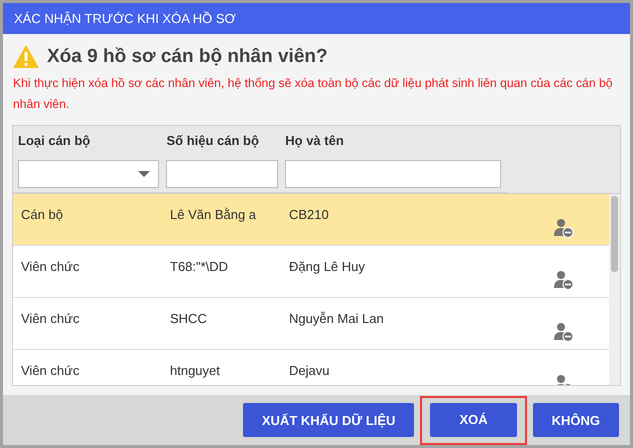  What do you see at coordinates (327, 266) in the screenshot?
I see `table-cell-text: Đặng Lê Huy` at bounding box center [327, 266].